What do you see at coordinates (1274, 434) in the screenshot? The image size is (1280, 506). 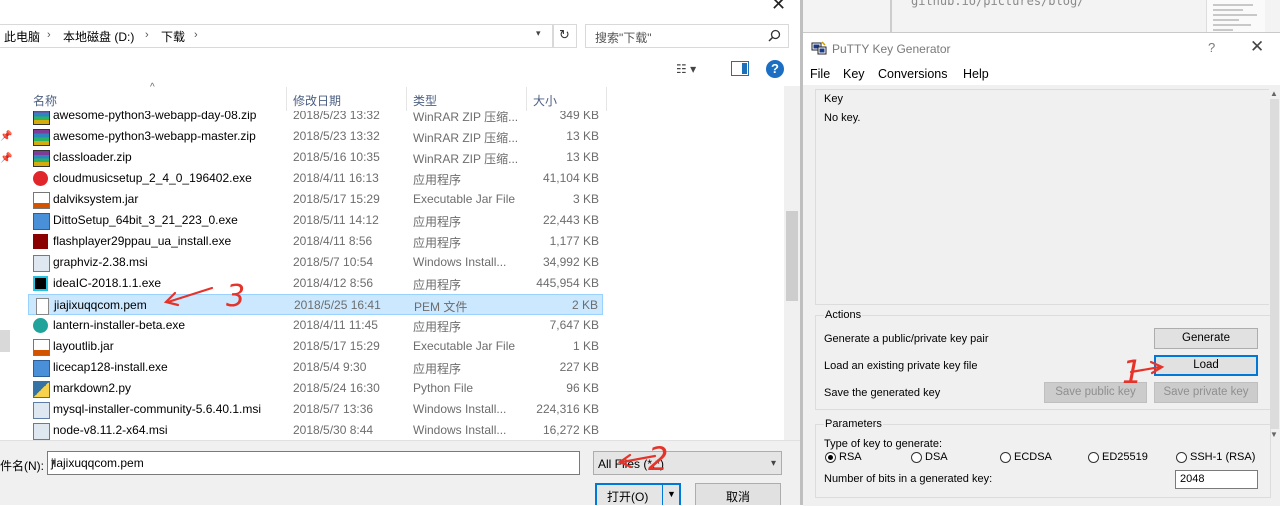 I see `scroll-down-icon: ▼` at bounding box center [1274, 434].